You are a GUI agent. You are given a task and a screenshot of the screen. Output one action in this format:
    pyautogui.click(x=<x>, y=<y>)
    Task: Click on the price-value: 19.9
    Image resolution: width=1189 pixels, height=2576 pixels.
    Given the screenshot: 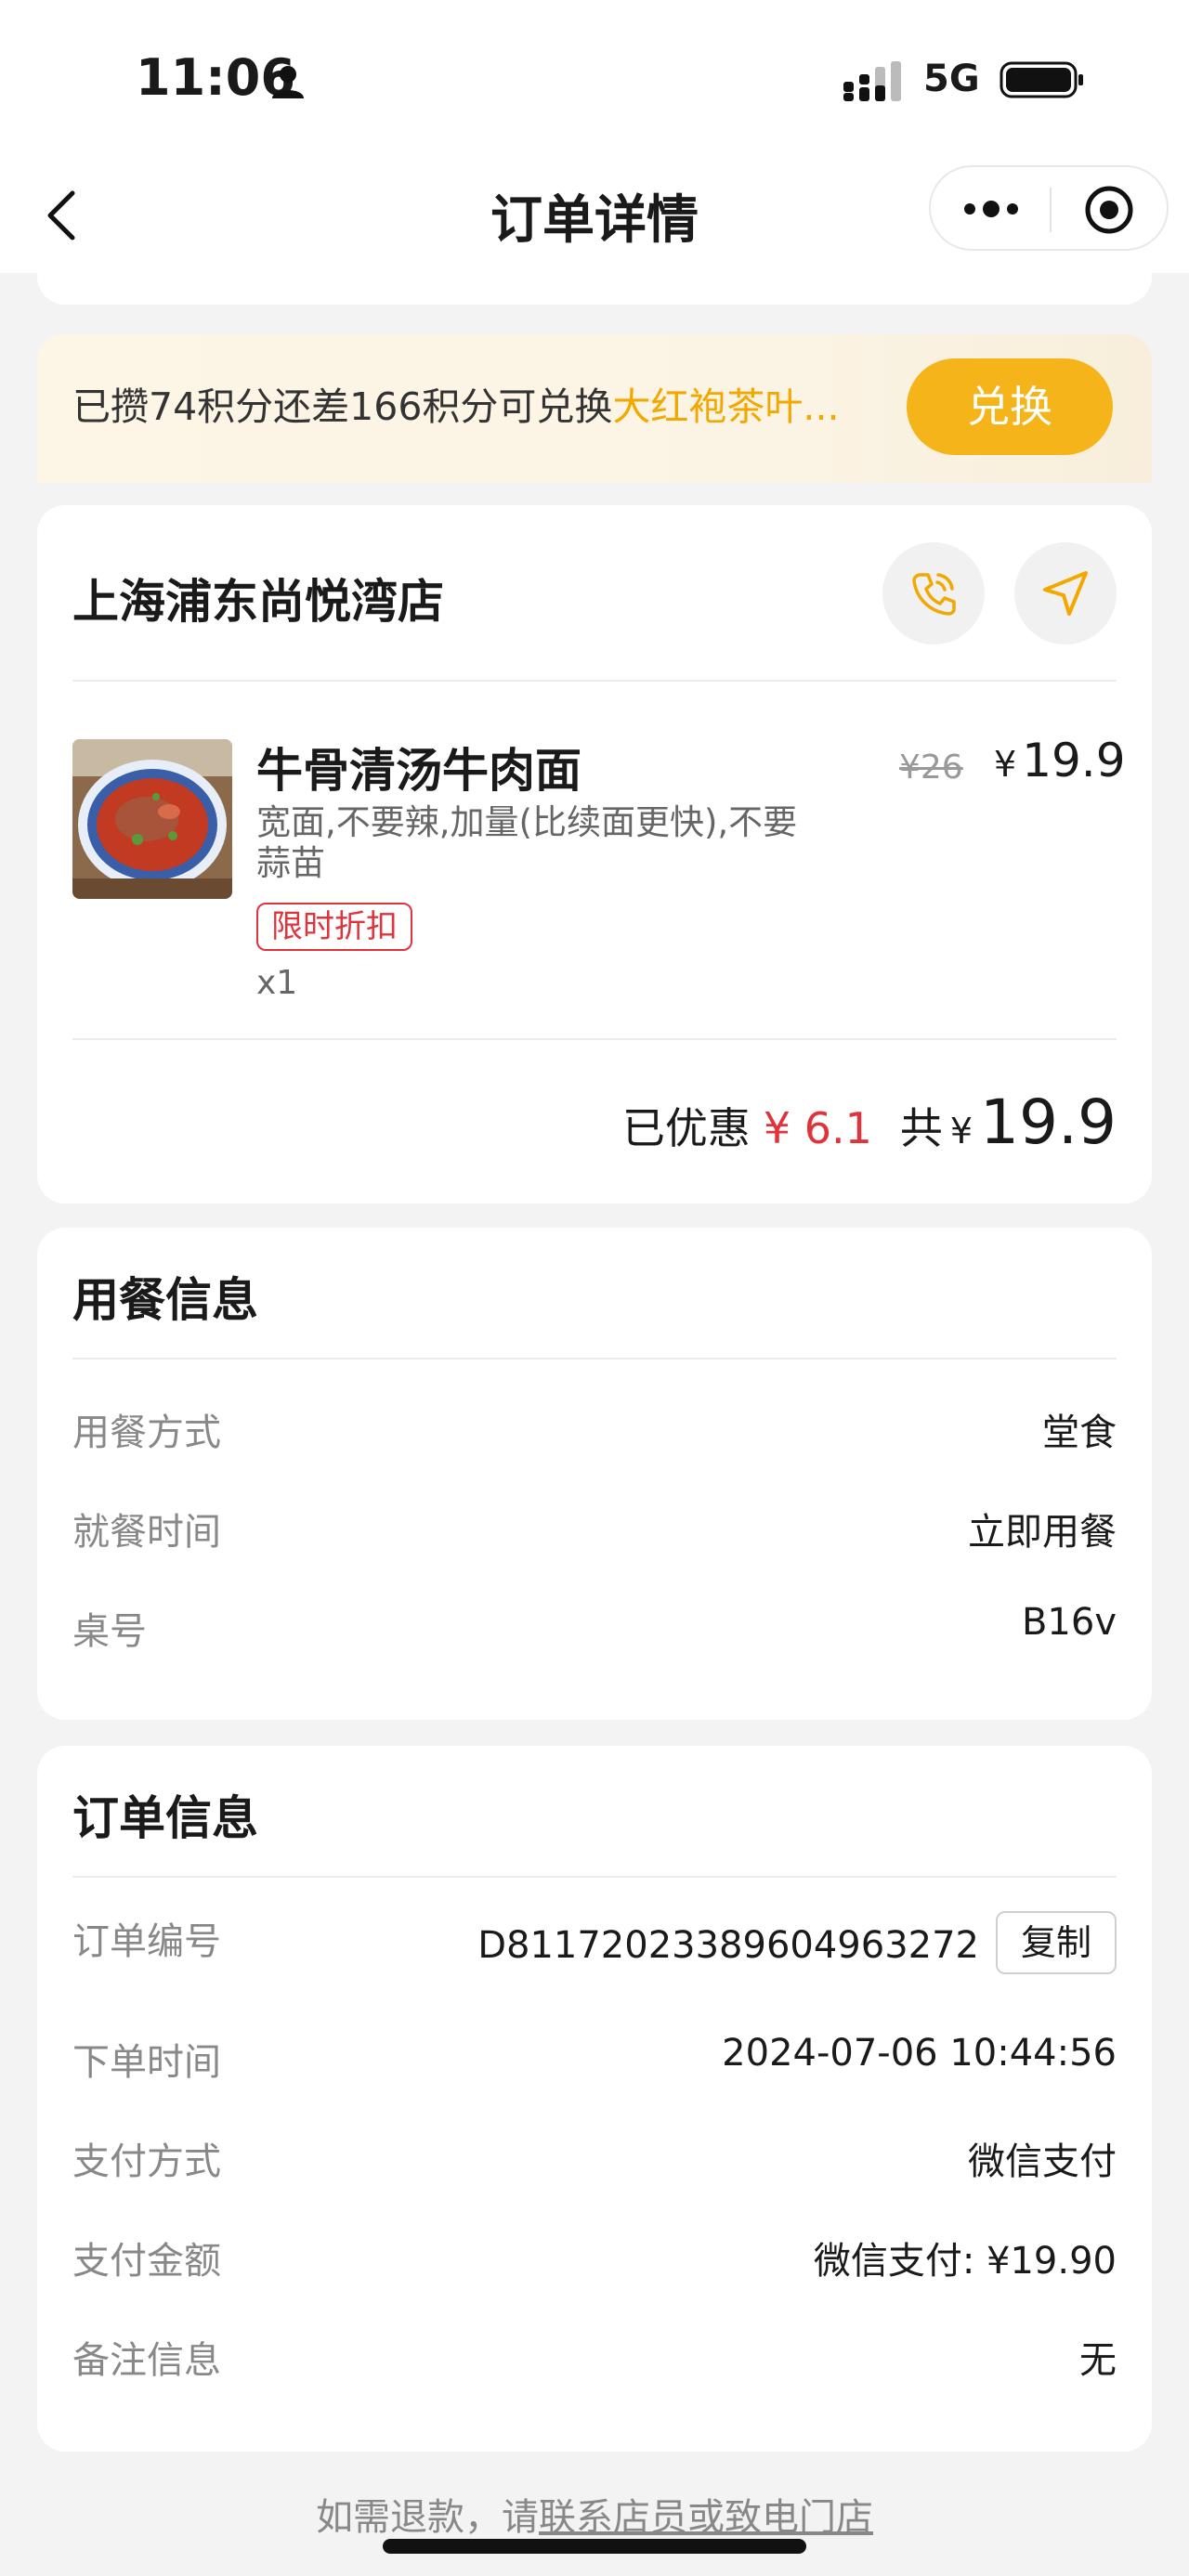 What is the action you would take?
    pyautogui.click(x=1074, y=760)
    